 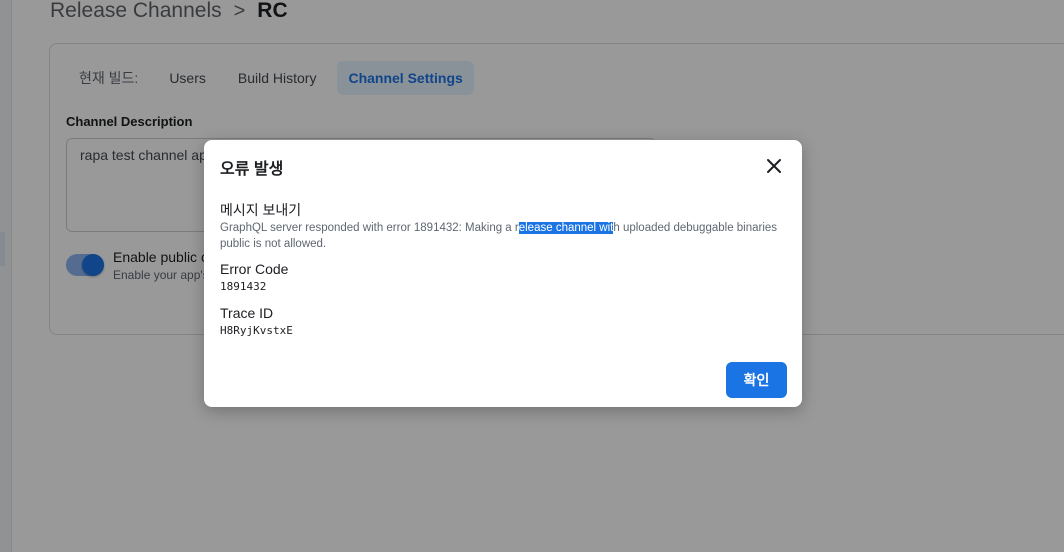 What do you see at coordinates (566, 228) in the screenshot?
I see `error-message-selection: elease channel wit` at bounding box center [566, 228].